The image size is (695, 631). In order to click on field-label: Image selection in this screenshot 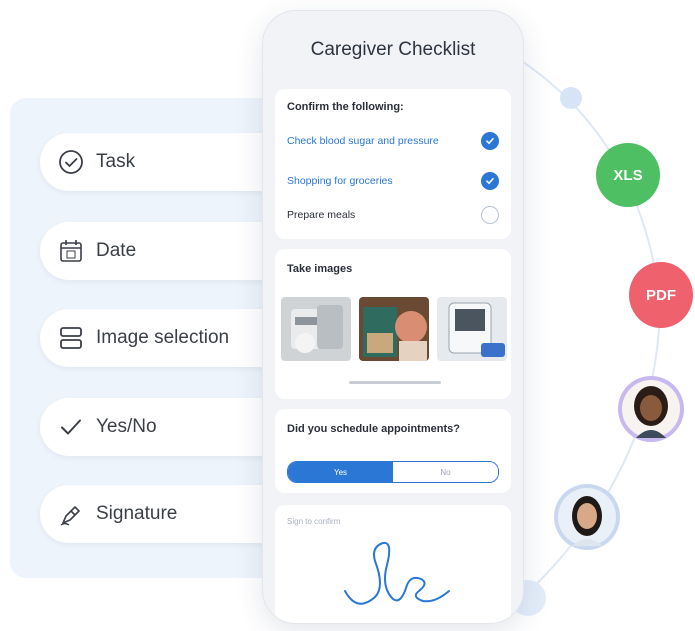, I will do `click(163, 337)`.